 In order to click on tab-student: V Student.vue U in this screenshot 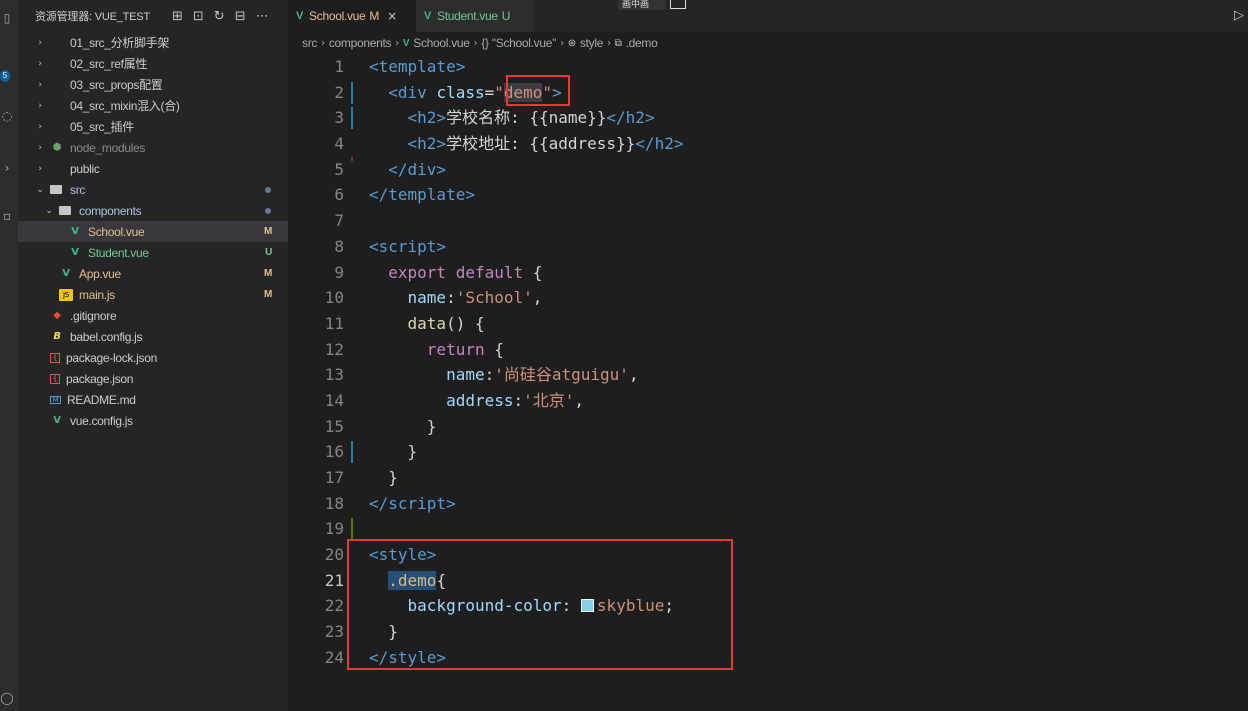, I will do `click(475, 16)`.